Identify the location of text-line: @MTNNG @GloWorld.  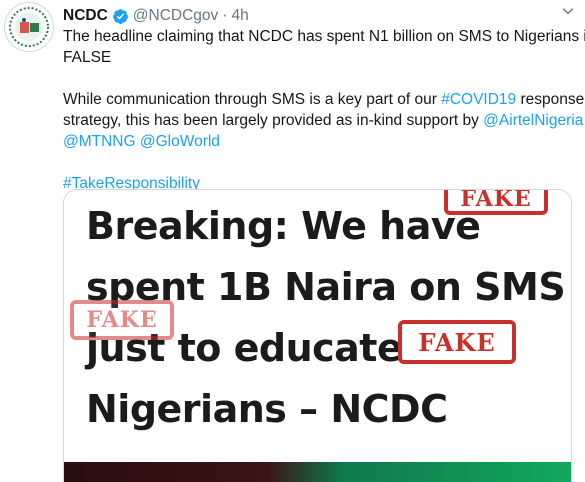
(320, 141).